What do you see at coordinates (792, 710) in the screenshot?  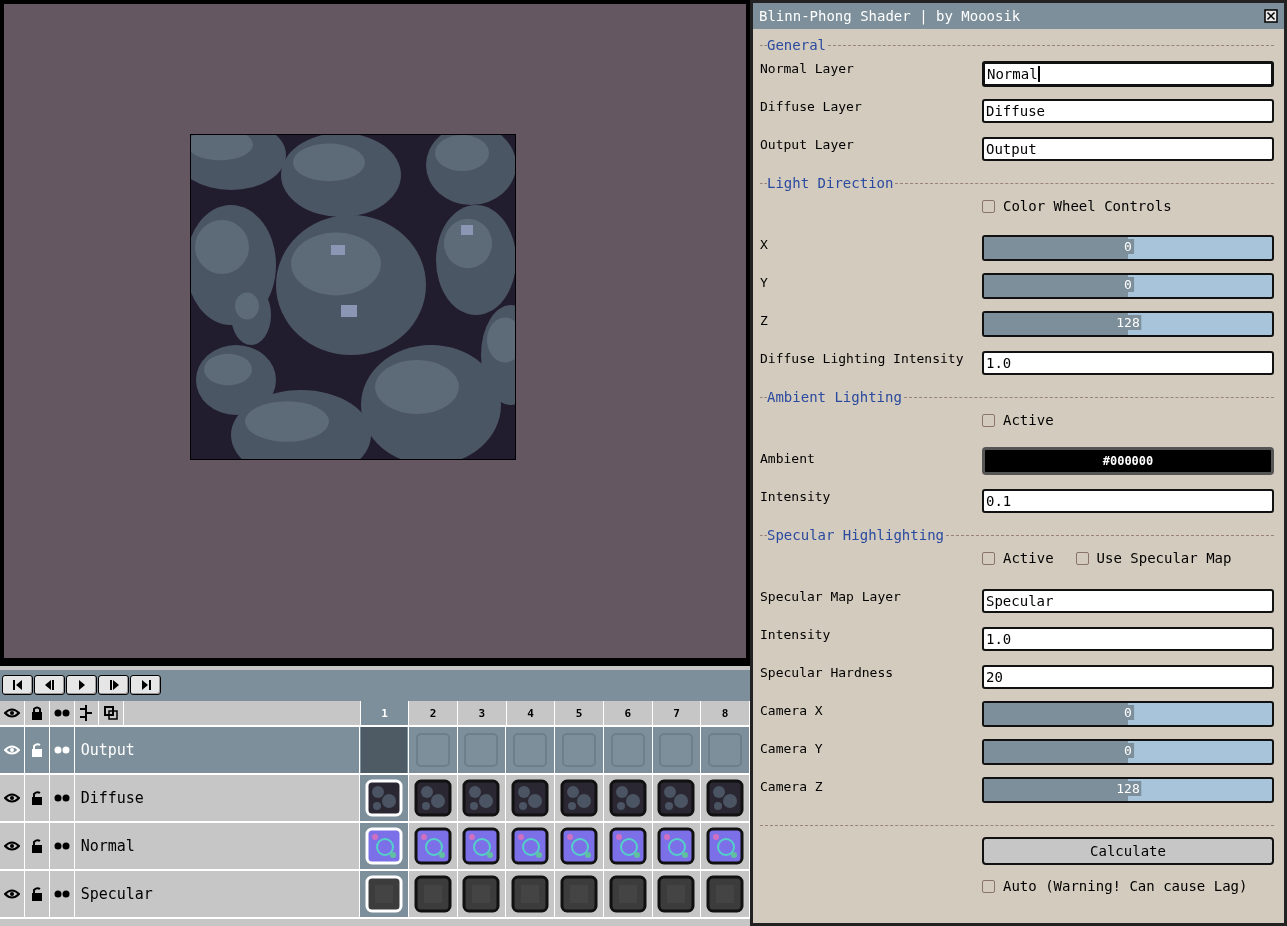 I see `field-label: Camera X` at bounding box center [792, 710].